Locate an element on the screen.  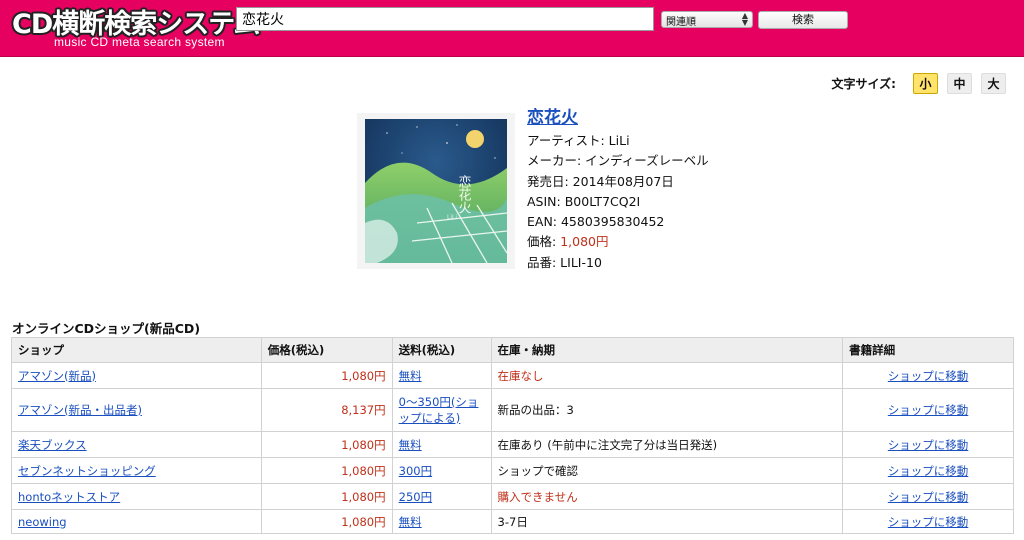
select-arrows-icon: ▲ ▼ is located at coordinates (744, 19).